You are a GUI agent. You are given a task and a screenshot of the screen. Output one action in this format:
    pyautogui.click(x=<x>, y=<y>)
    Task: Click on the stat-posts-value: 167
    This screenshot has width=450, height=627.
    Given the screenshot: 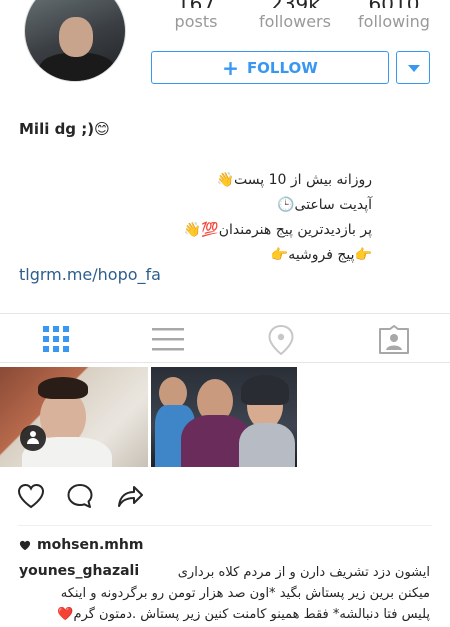 What is the action you would take?
    pyautogui.click(x=196, y=4)
    